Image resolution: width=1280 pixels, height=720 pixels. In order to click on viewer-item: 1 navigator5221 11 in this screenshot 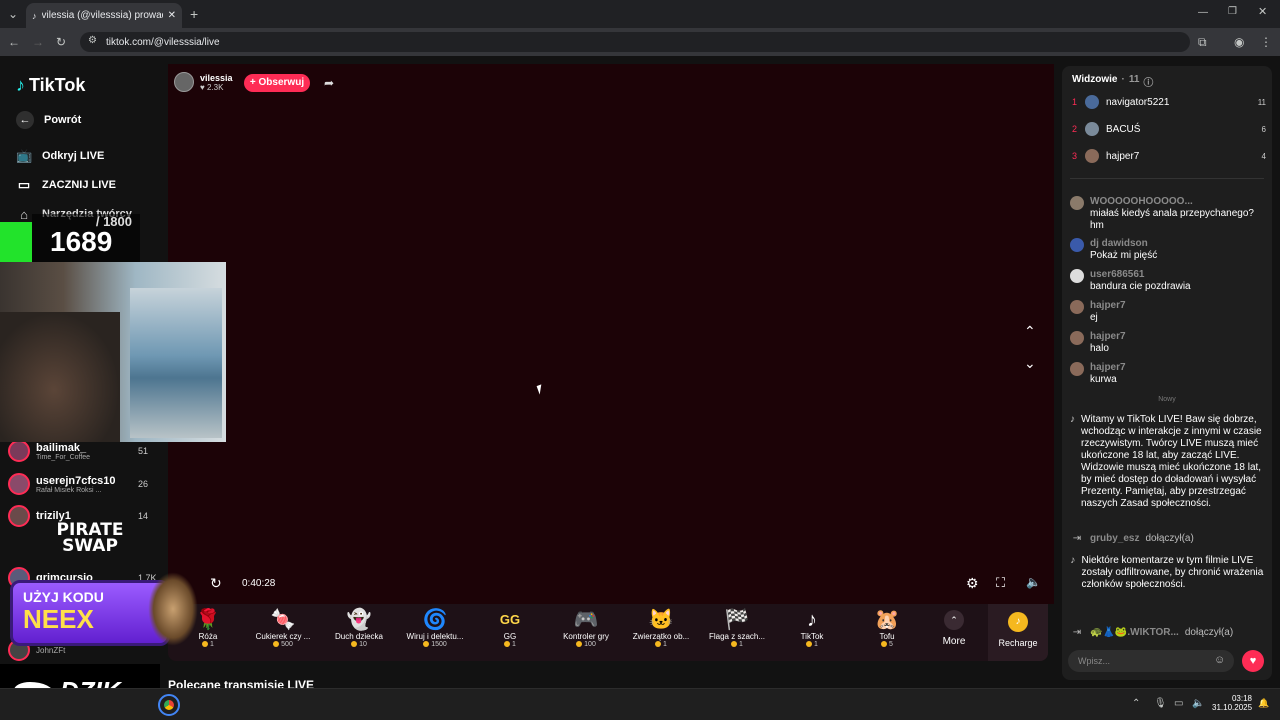, I will do `click(1169, 102)`.